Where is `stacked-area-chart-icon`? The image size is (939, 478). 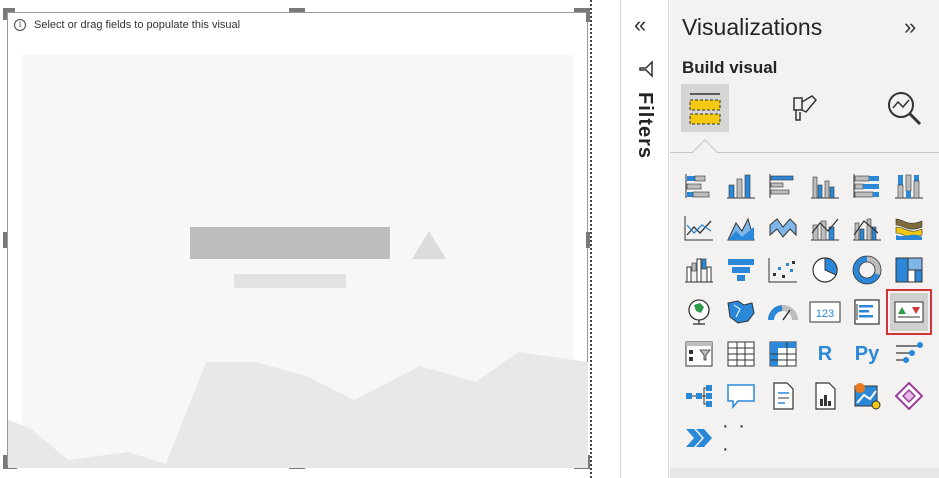
stacked-area-chart-icon is located at coordinates (783, 228).